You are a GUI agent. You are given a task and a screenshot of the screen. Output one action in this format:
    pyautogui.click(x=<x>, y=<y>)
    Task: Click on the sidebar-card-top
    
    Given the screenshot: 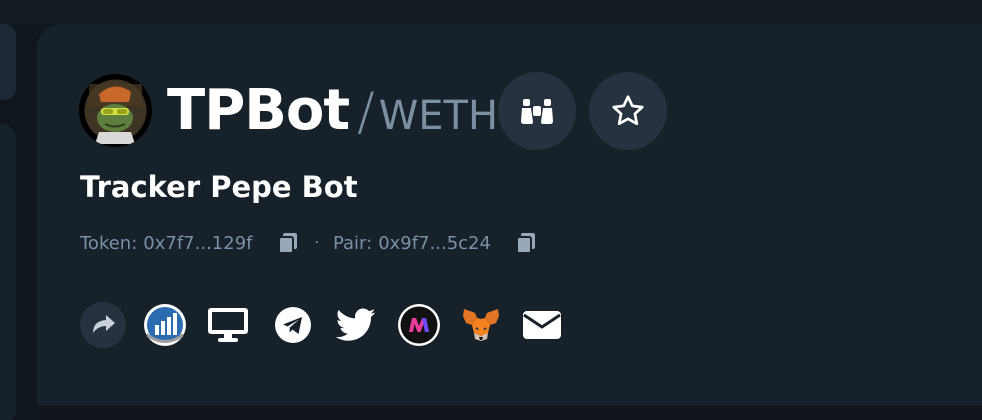 What is the action you would take?
    pyautogui.click(x=8, y=62)
    